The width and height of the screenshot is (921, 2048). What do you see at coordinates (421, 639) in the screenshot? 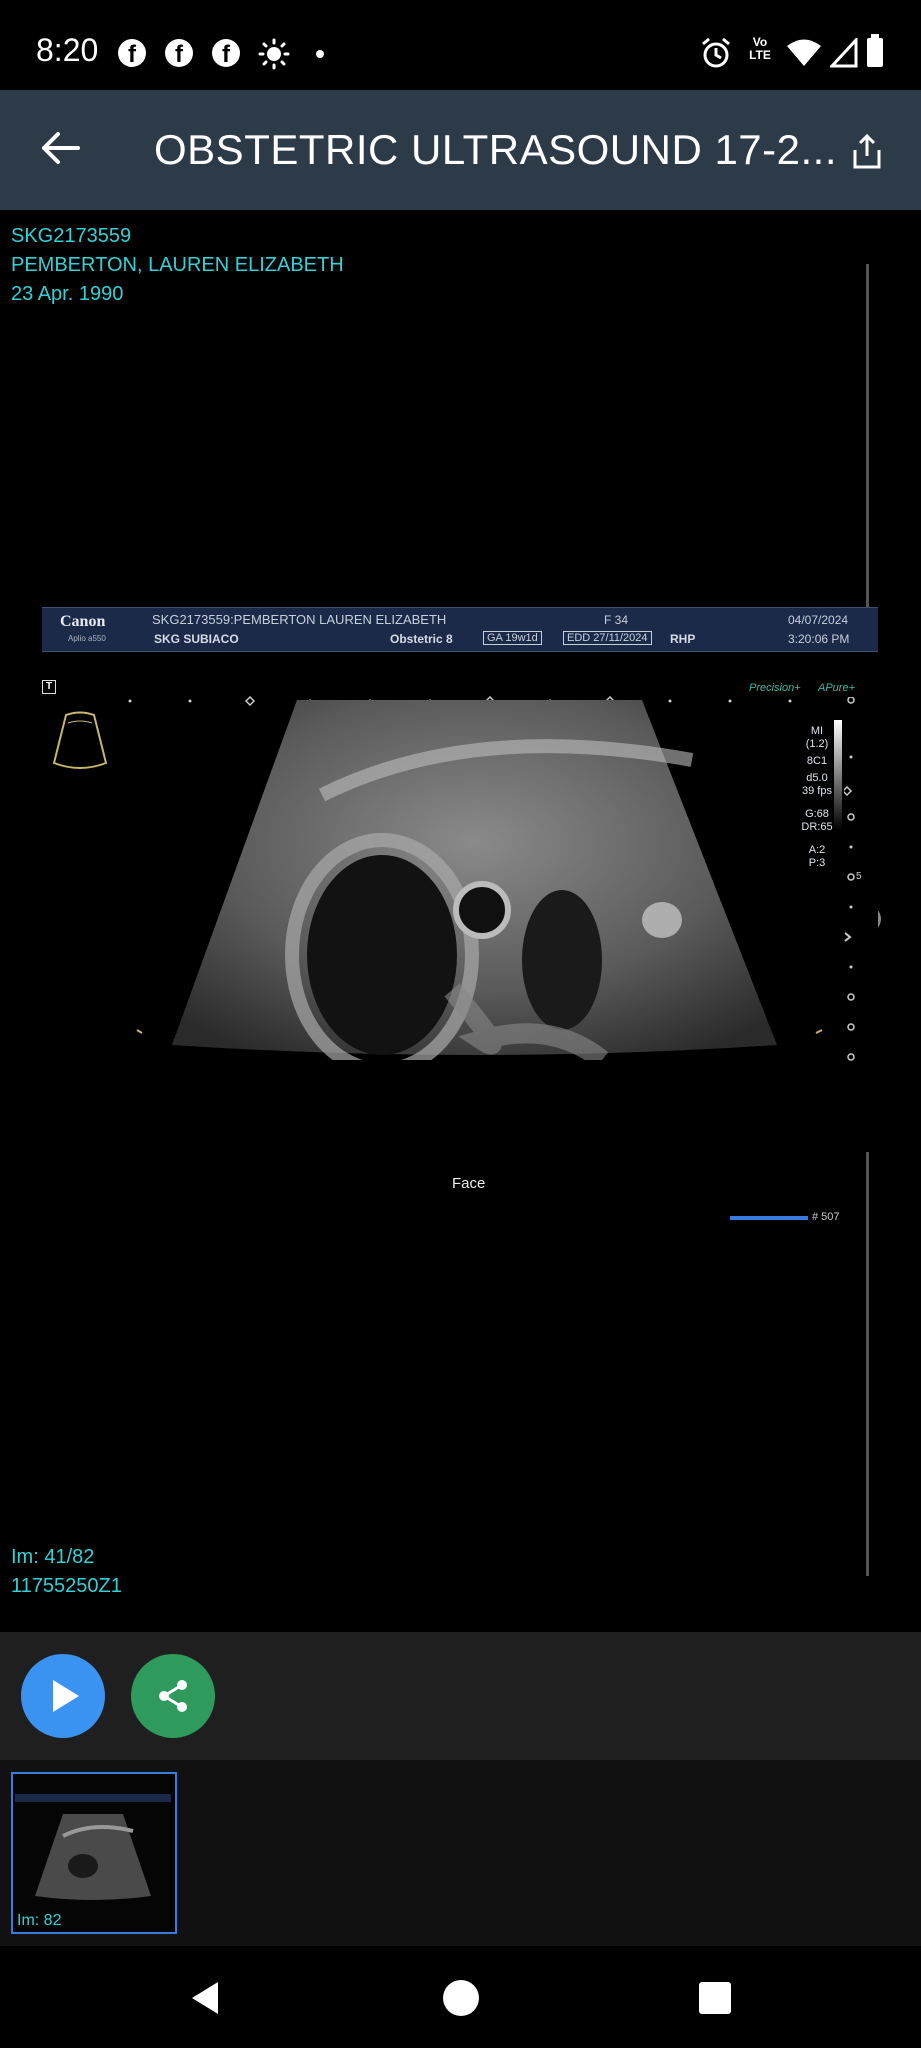
I see `header-preset: Obstetric 8` at bounding box center [421, 639].